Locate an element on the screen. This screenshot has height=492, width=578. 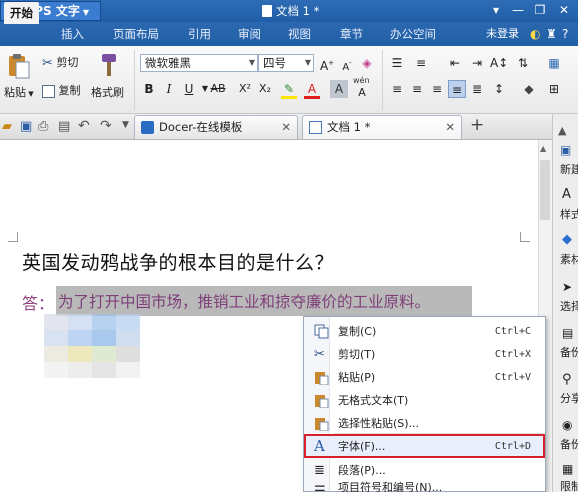
pane-item-style: 样式 is located at coordinates (569, 214).